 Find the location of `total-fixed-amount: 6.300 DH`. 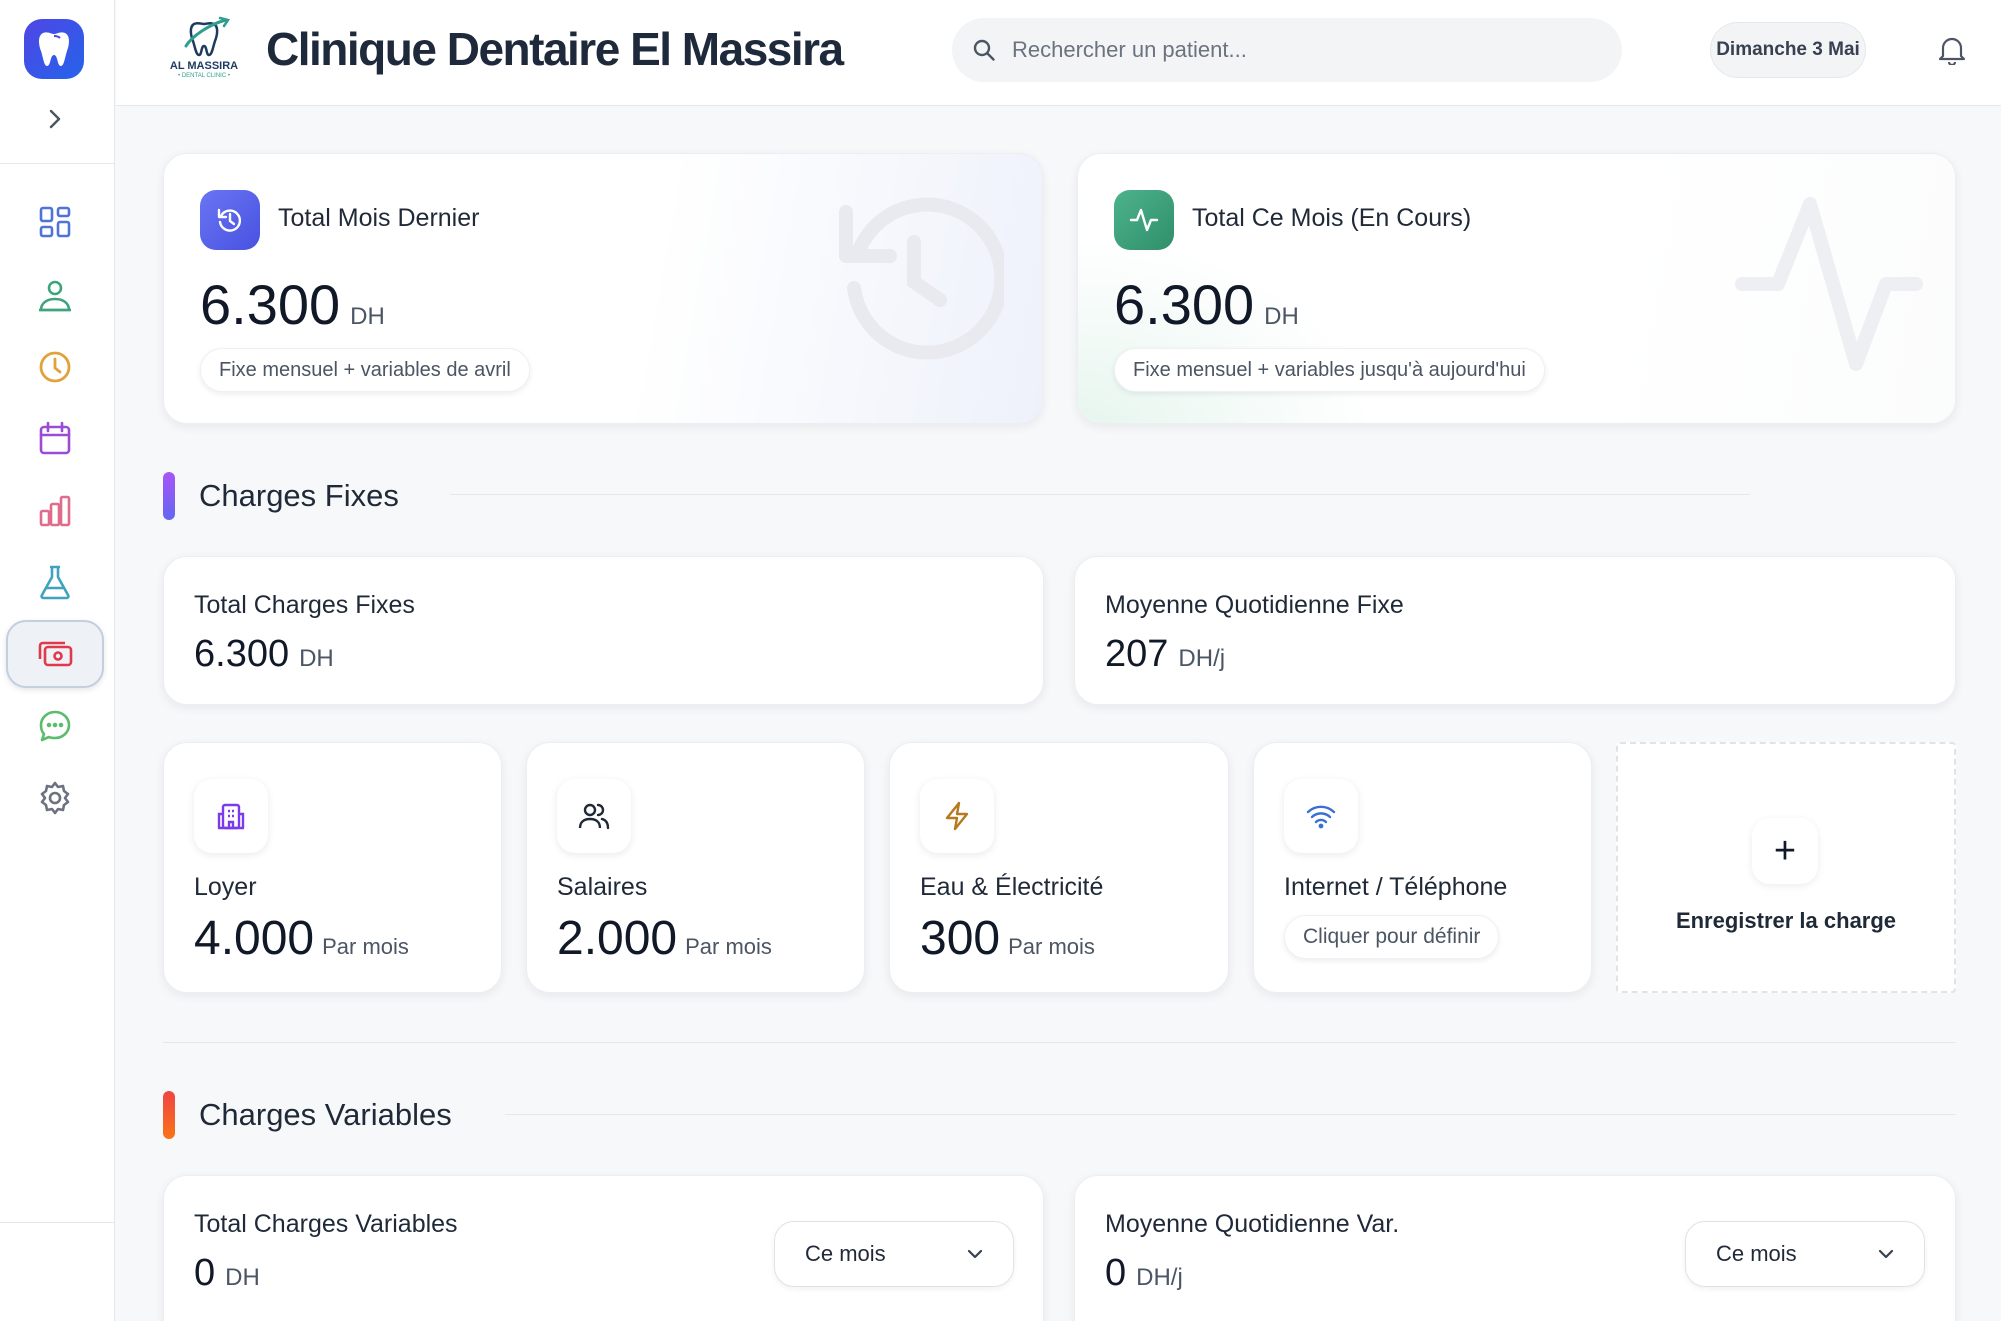

total-fixed-amount: 6.300 DH is located at coordinates (264, 654).